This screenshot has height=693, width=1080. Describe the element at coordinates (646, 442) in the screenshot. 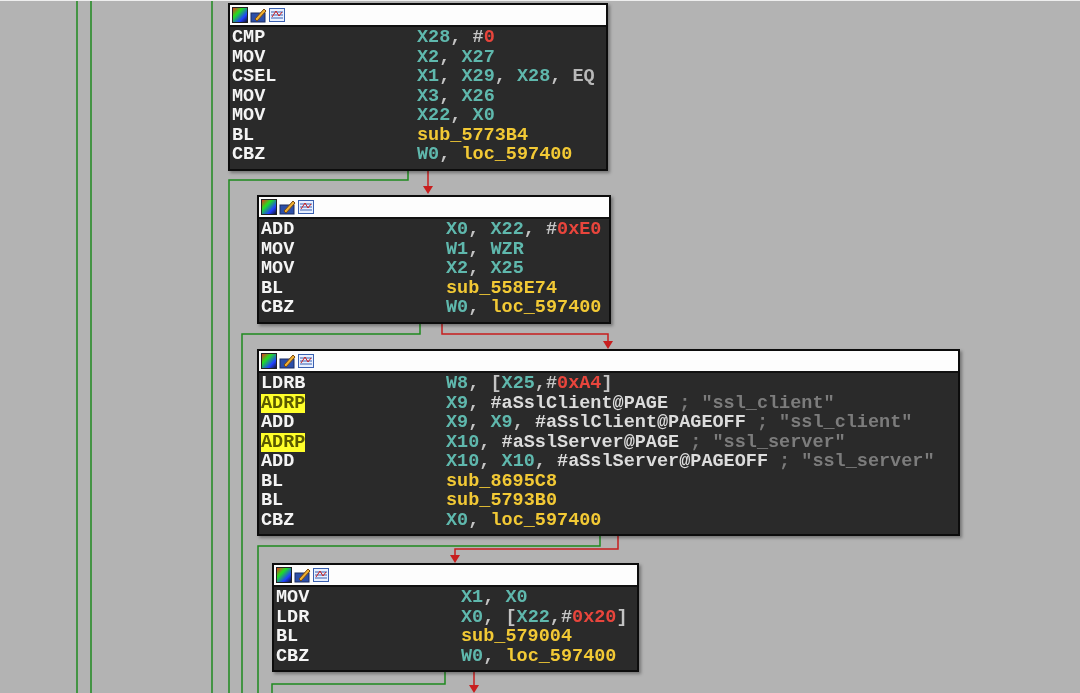

I see `instruction-operands: X10, #aSslServer@PAGE ; "ssl_server"` at that location.